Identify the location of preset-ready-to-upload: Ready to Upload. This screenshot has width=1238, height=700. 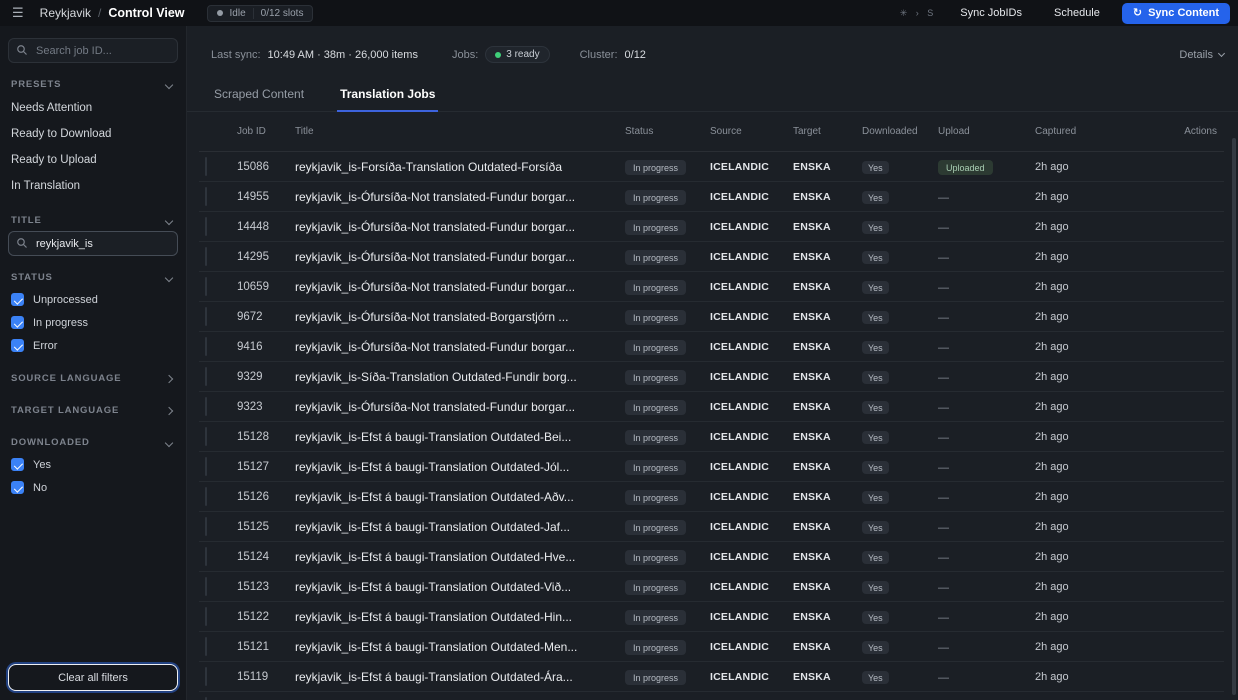
(93, 160).